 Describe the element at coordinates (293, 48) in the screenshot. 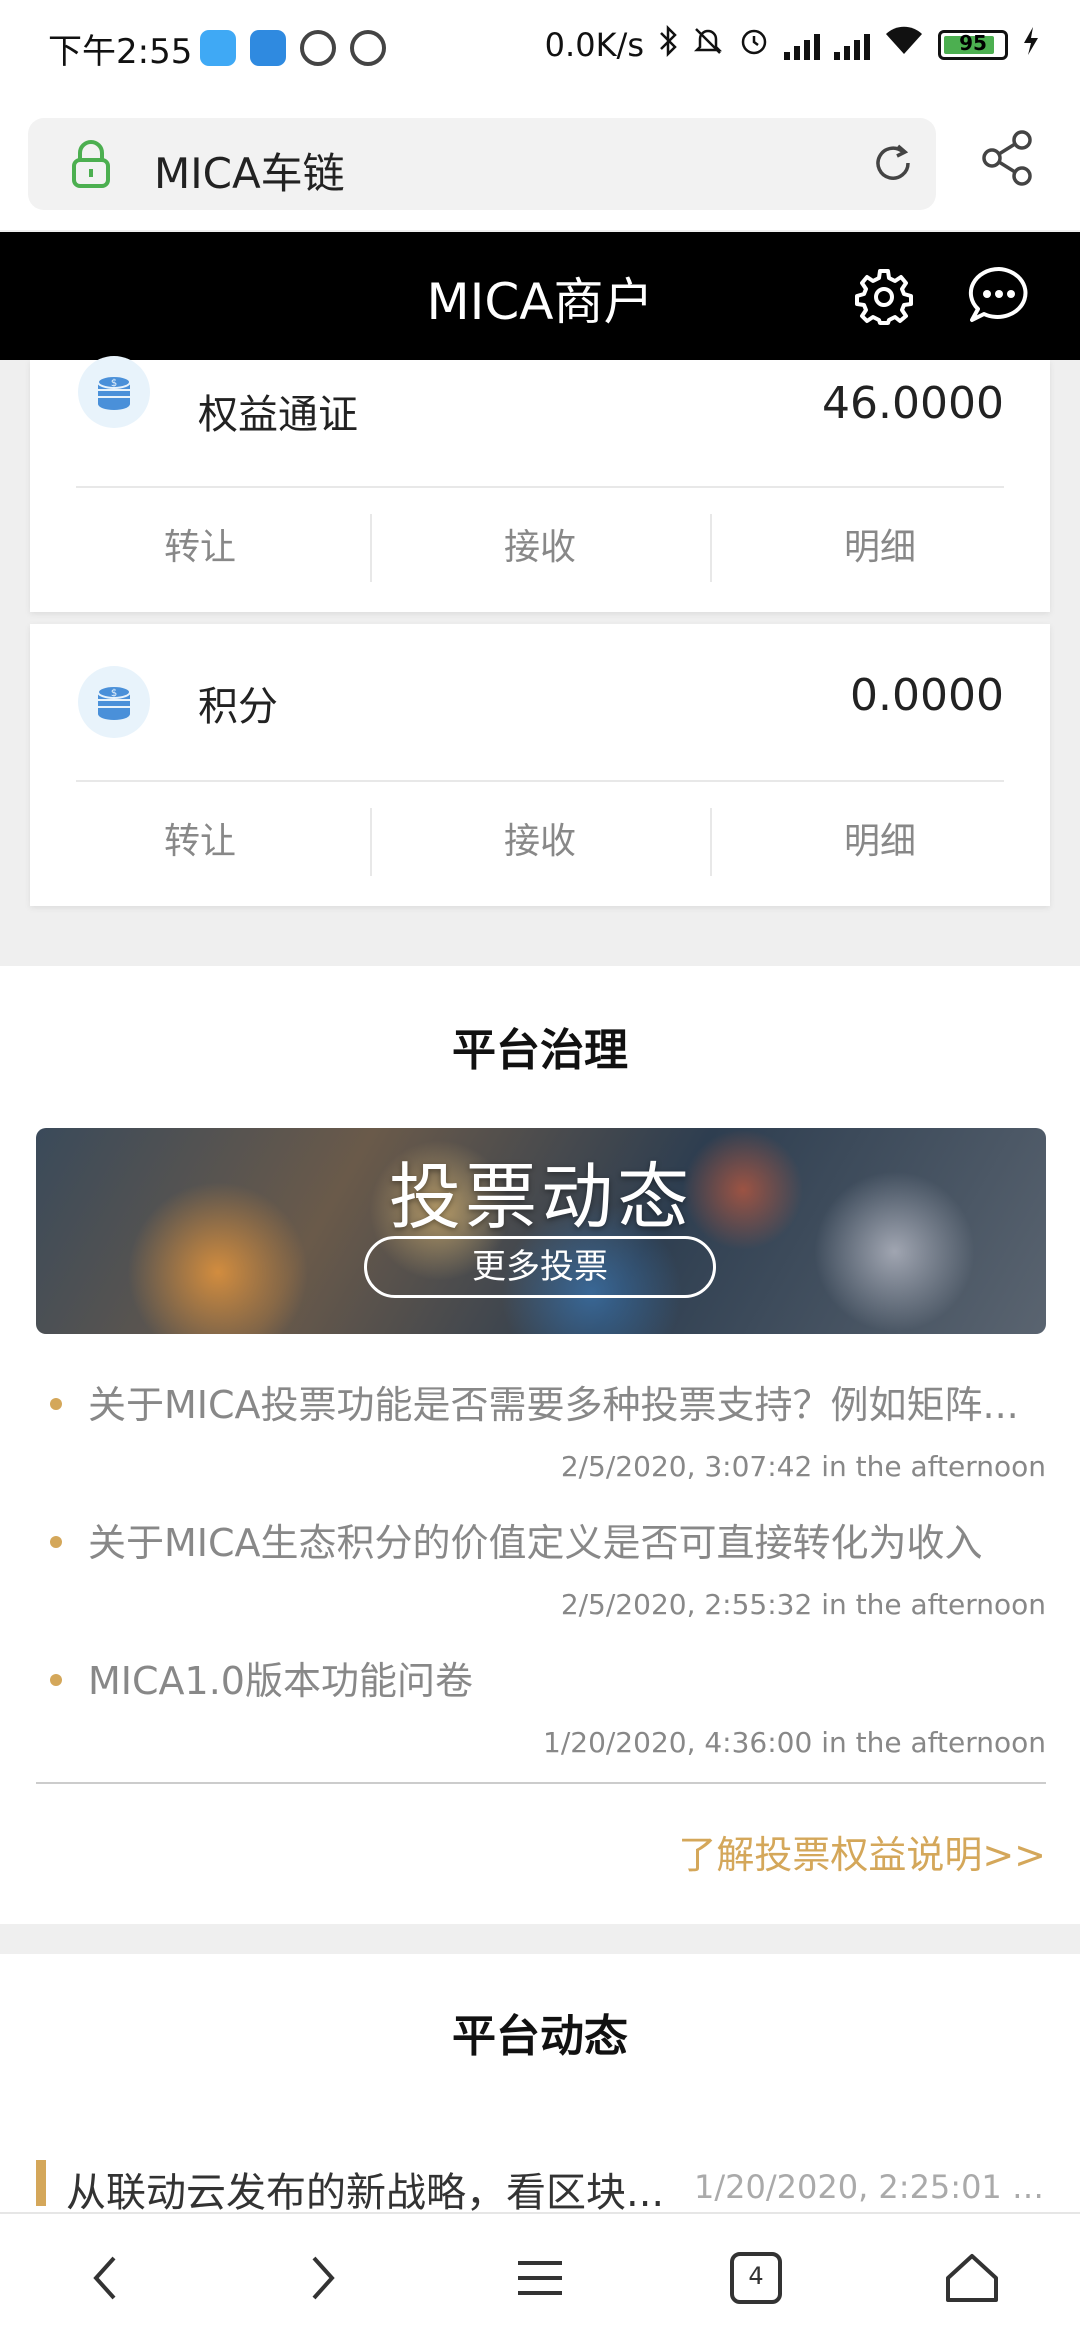

I see `status-app-icons` at that location.